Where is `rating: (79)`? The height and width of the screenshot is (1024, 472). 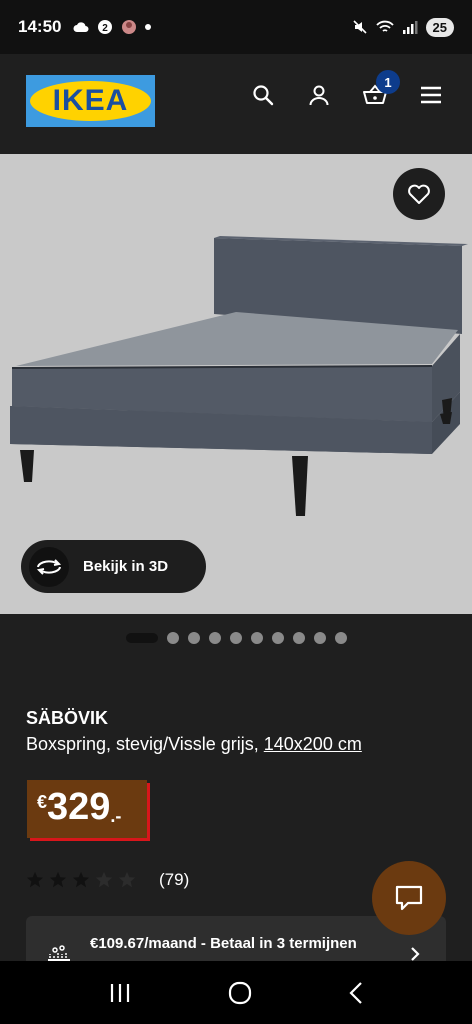 rating: (79) is located at coordinates (107, 880).